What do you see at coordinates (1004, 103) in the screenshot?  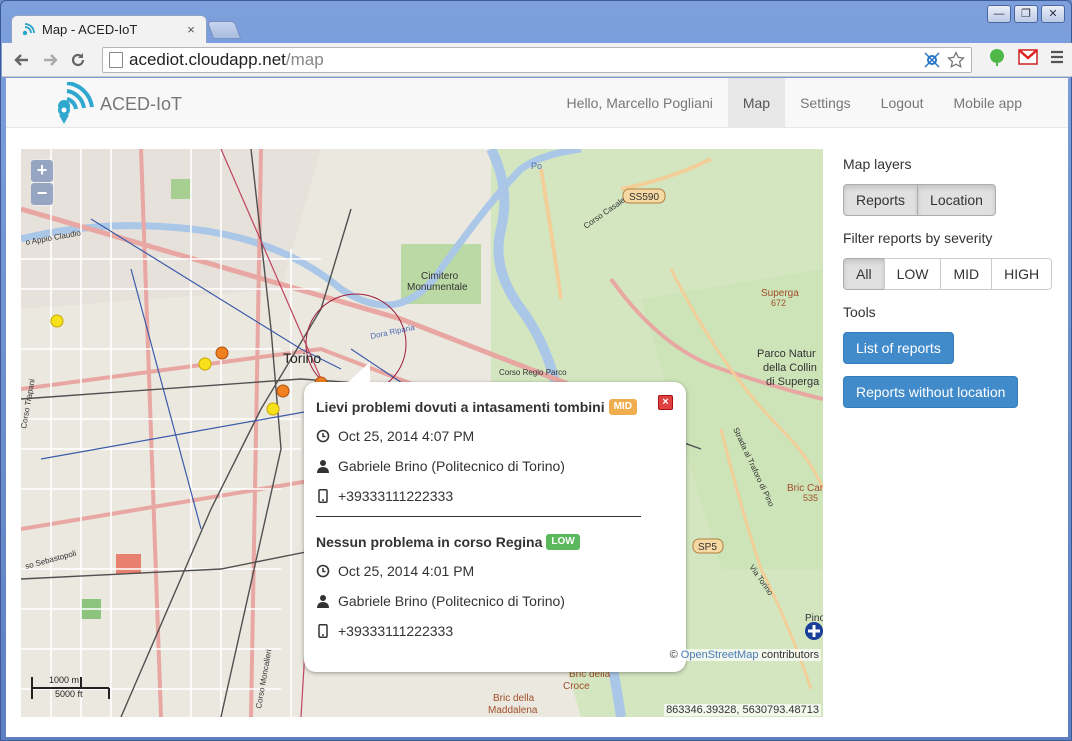 I see `nav-mobile-app: Mobile app` at bounding box center [1004, 103].